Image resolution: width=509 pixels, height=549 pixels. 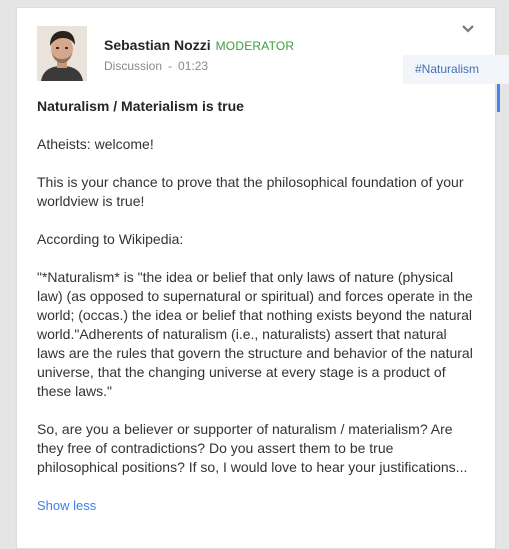 I want to click on chevron-down-icon, so click(x=468, y=27).